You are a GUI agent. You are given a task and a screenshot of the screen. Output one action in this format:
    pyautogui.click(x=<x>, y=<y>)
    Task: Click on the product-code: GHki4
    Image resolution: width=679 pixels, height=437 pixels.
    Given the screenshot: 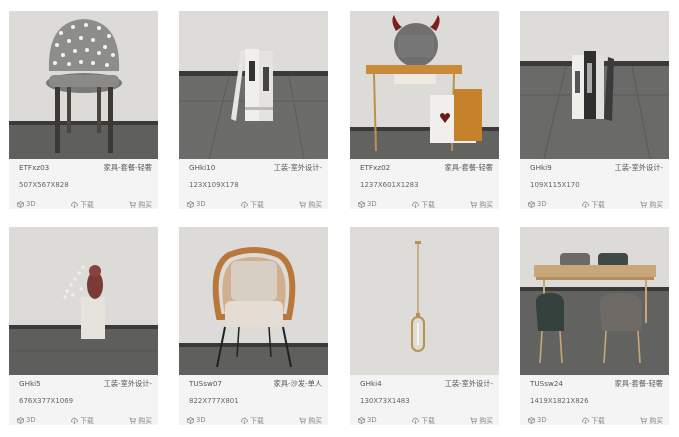 What is the action you would take?
    pyautogui.click(x=371, y=383)
    